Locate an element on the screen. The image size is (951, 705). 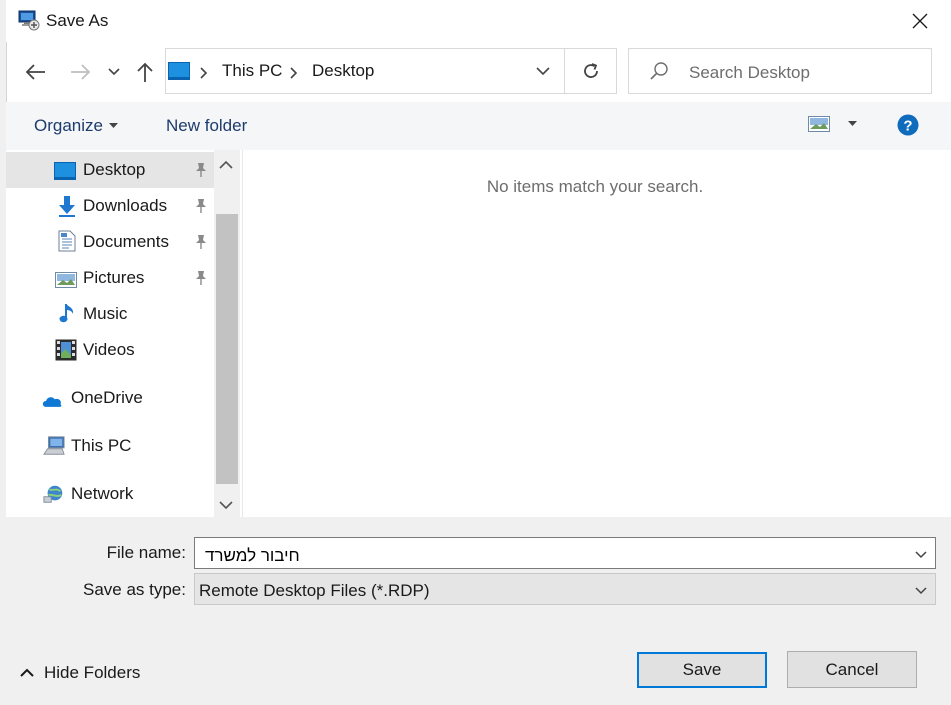
scroll-down-arrow-icon is located at coordinates (226, 507).